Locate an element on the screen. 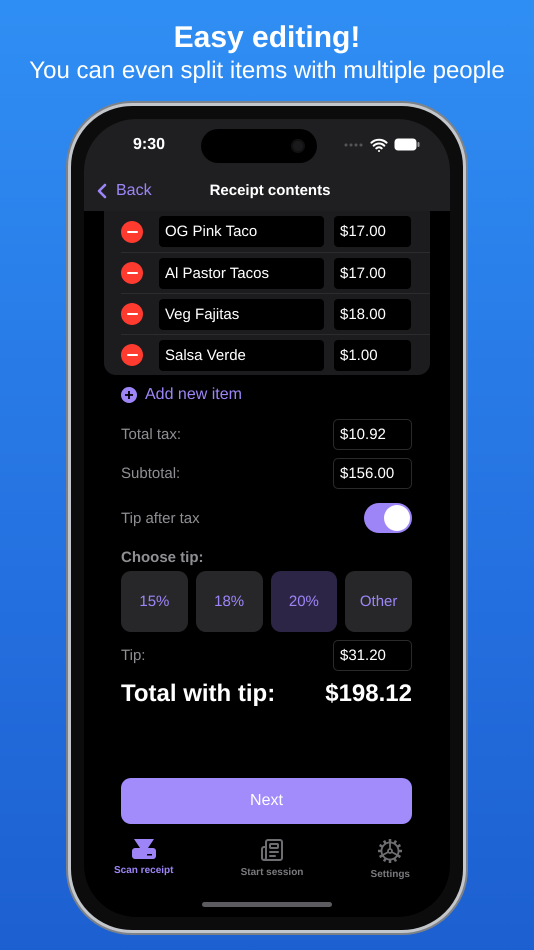  item-name-field: OG Pink Taco is located at coordinates (241, 231).